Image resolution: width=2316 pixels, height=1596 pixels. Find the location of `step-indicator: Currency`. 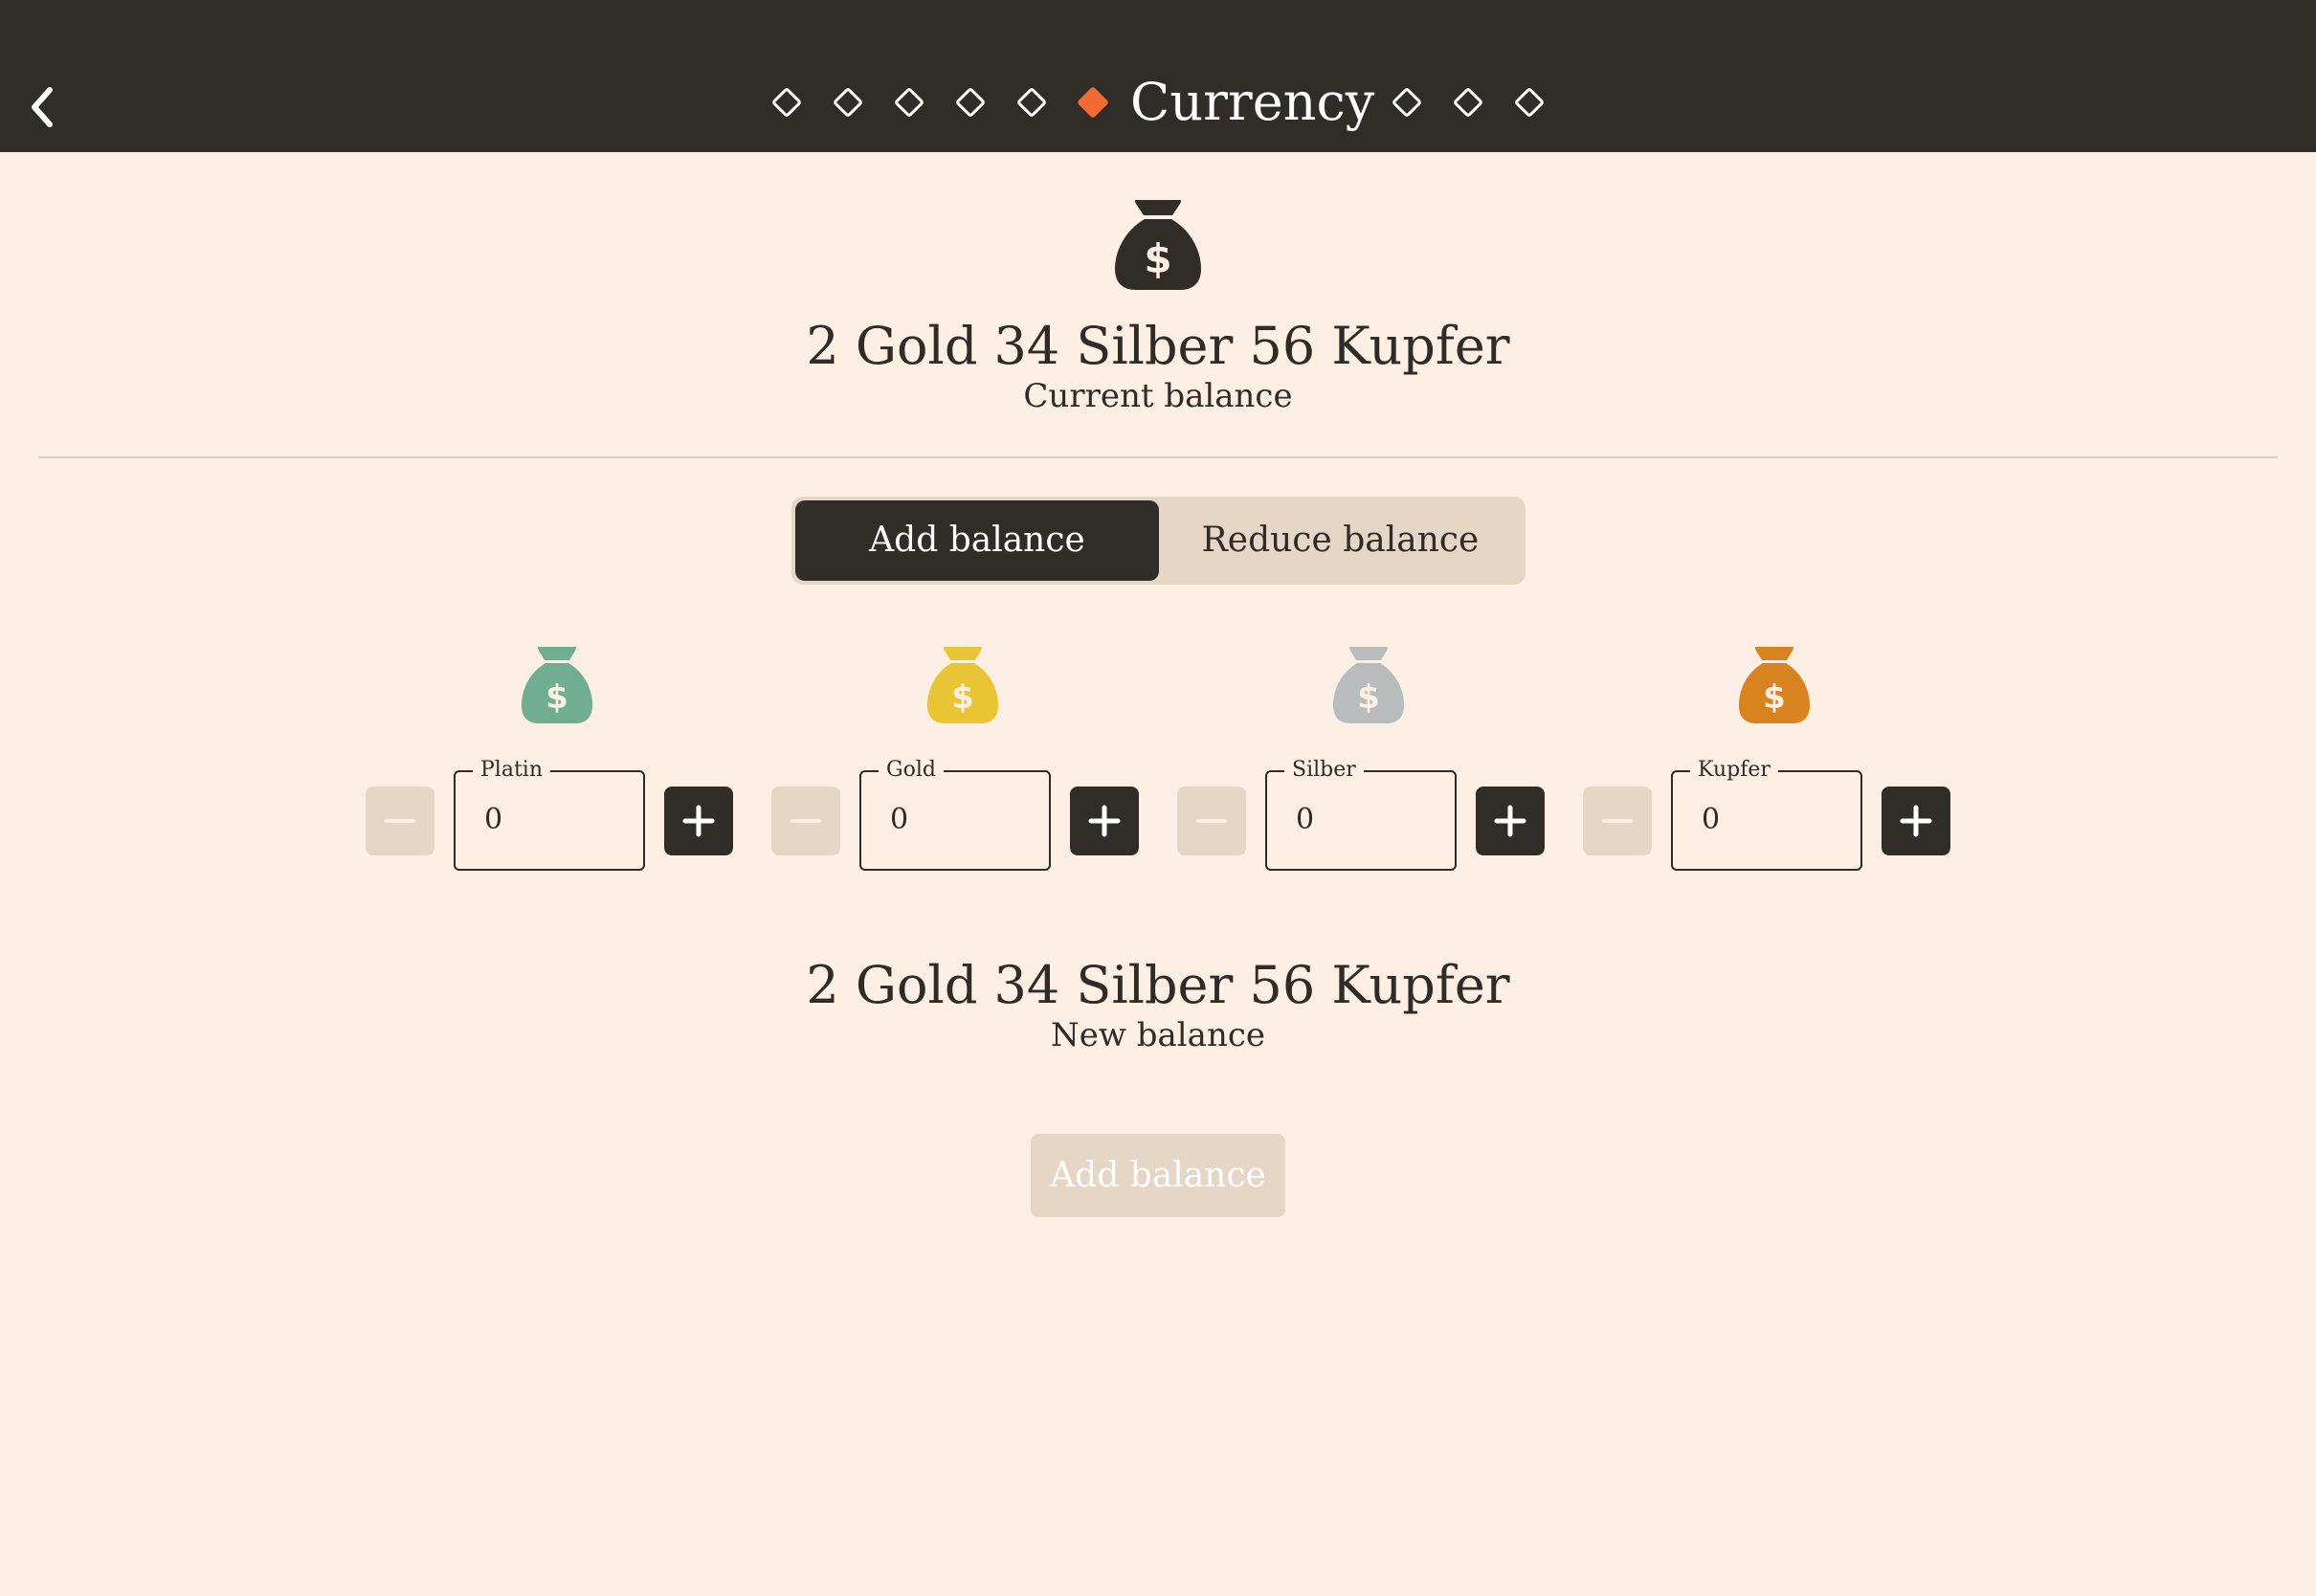

step-indicator: Currency is located at coordinates (1158, 103).